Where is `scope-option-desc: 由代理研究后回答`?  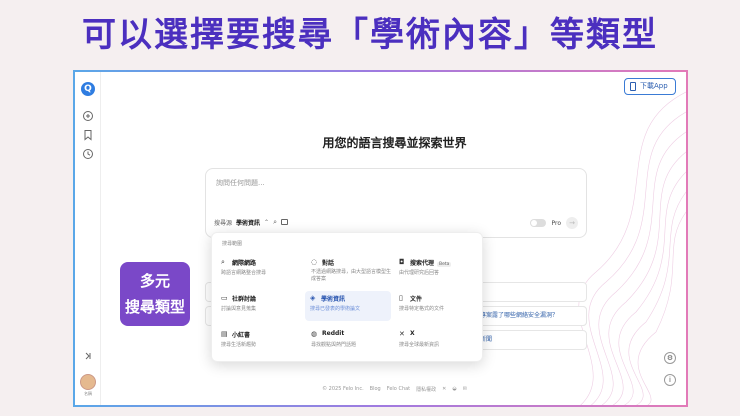 scope-option-desc: 由代理研究后回答 is located at coordinates (419, 273).